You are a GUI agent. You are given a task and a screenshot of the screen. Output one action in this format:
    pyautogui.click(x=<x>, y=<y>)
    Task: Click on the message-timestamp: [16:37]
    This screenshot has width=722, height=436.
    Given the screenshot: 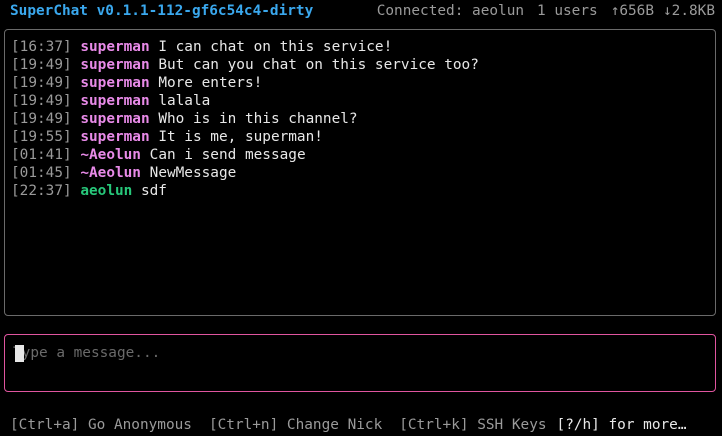 What is the action you would take?
    pyautogui.click(x=41, y=47)
    